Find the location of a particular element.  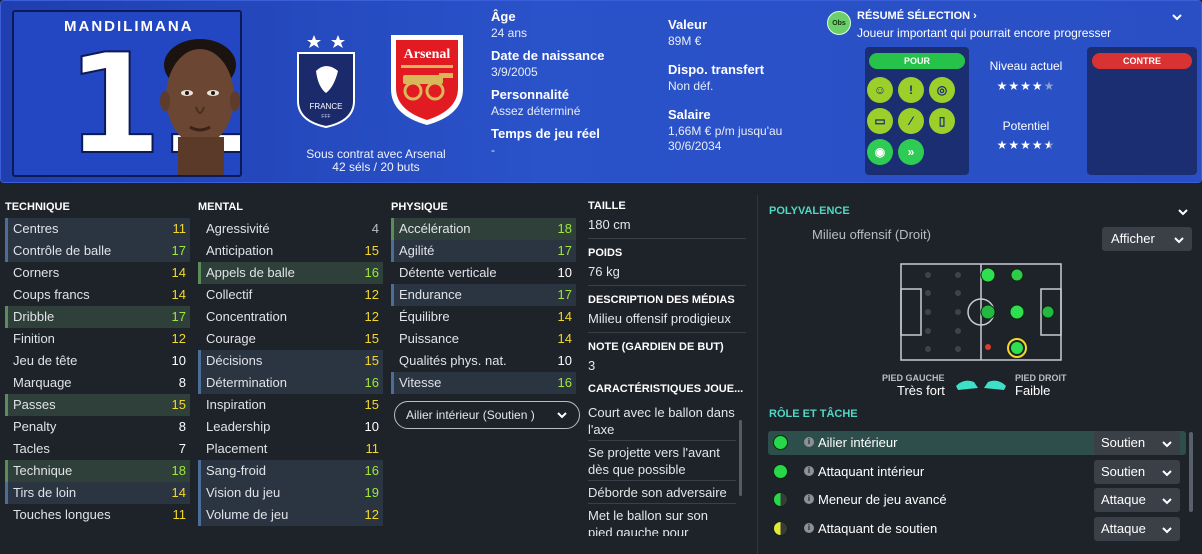

attribute-row: Courage 15 is located at coordinates (290, 339).